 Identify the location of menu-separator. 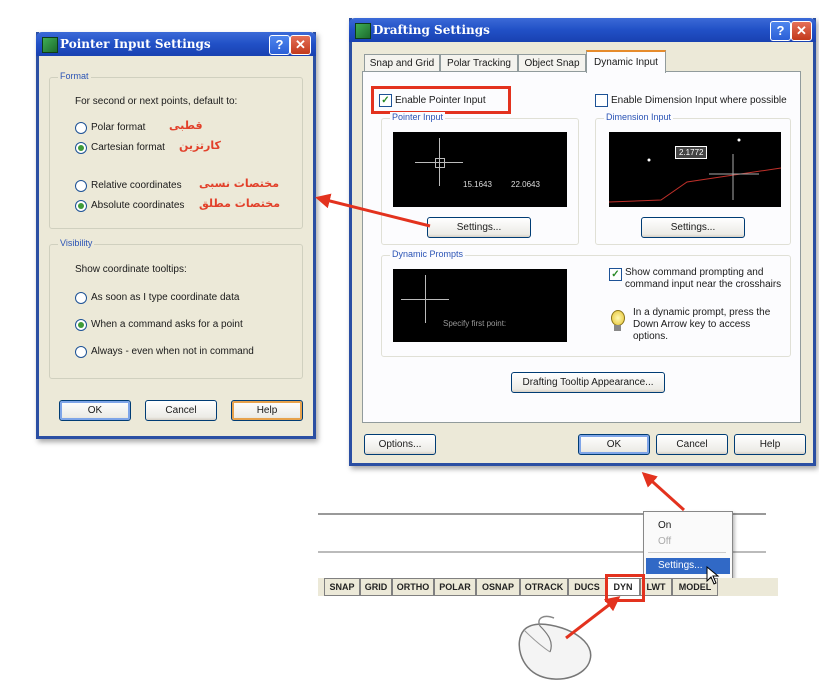
(687, 552).